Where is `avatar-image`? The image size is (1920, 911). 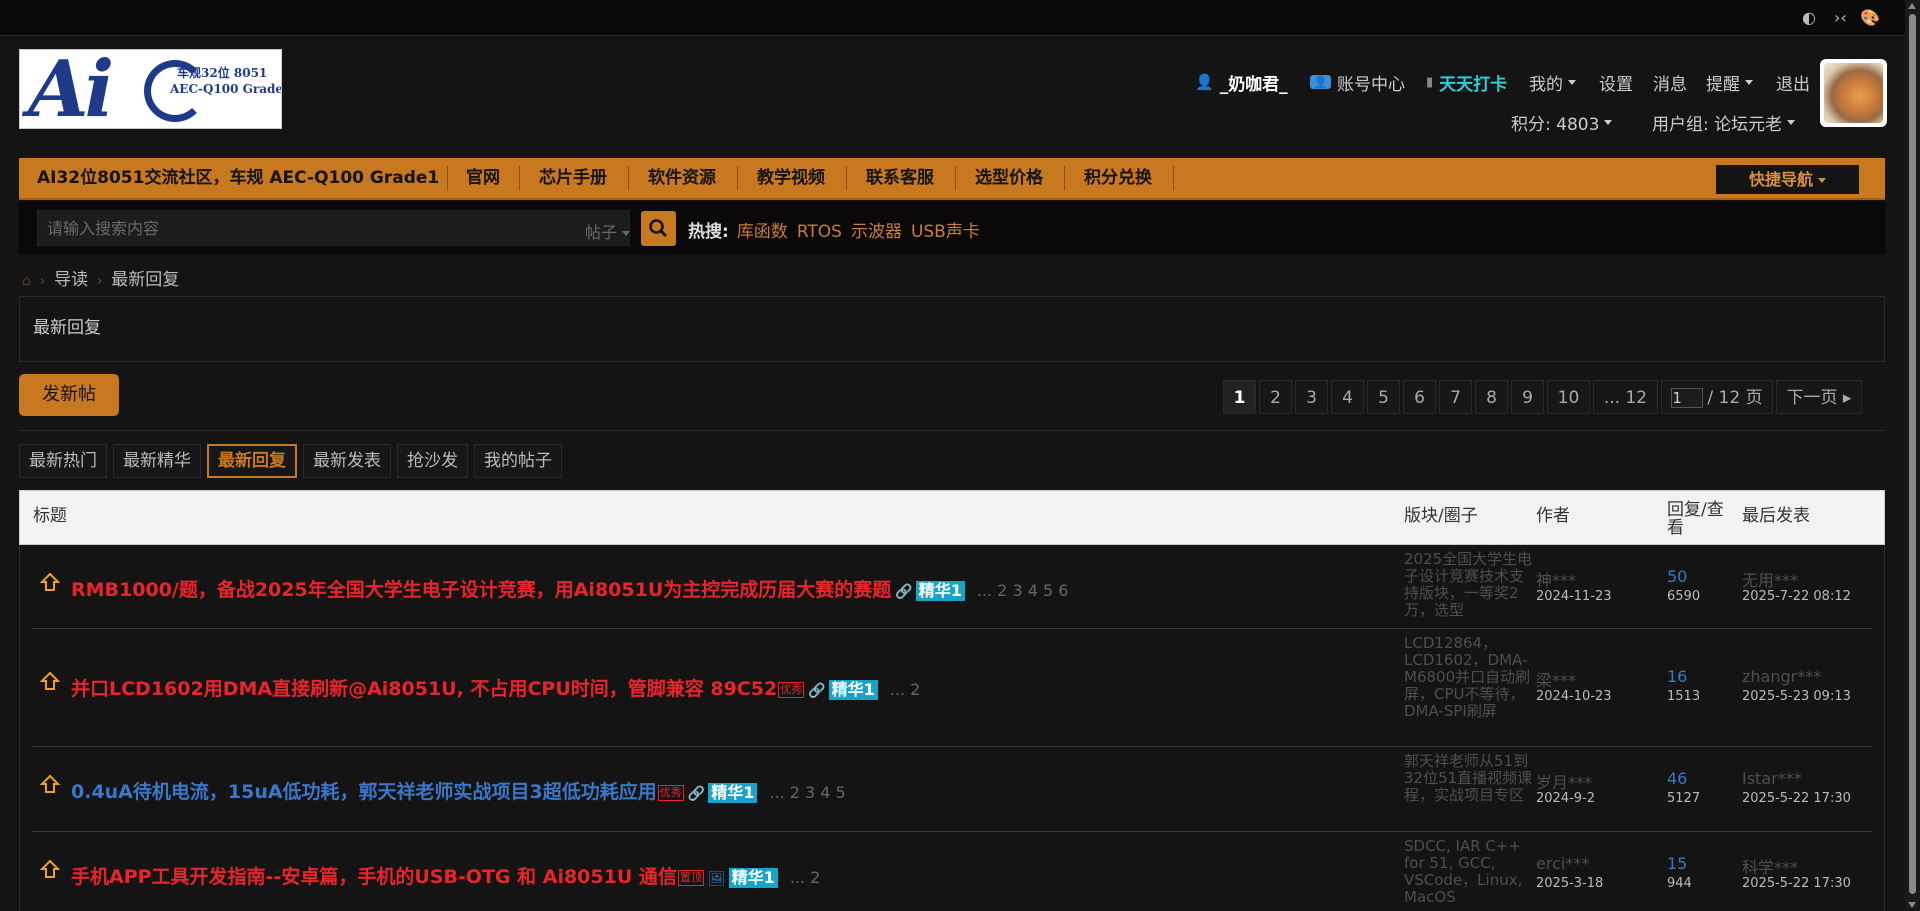
avatar-image is located at coordinates (1853, 93).